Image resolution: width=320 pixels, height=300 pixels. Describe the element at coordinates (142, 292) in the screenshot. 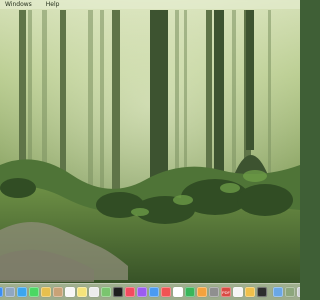

I see `podcasts-icon` at that location.